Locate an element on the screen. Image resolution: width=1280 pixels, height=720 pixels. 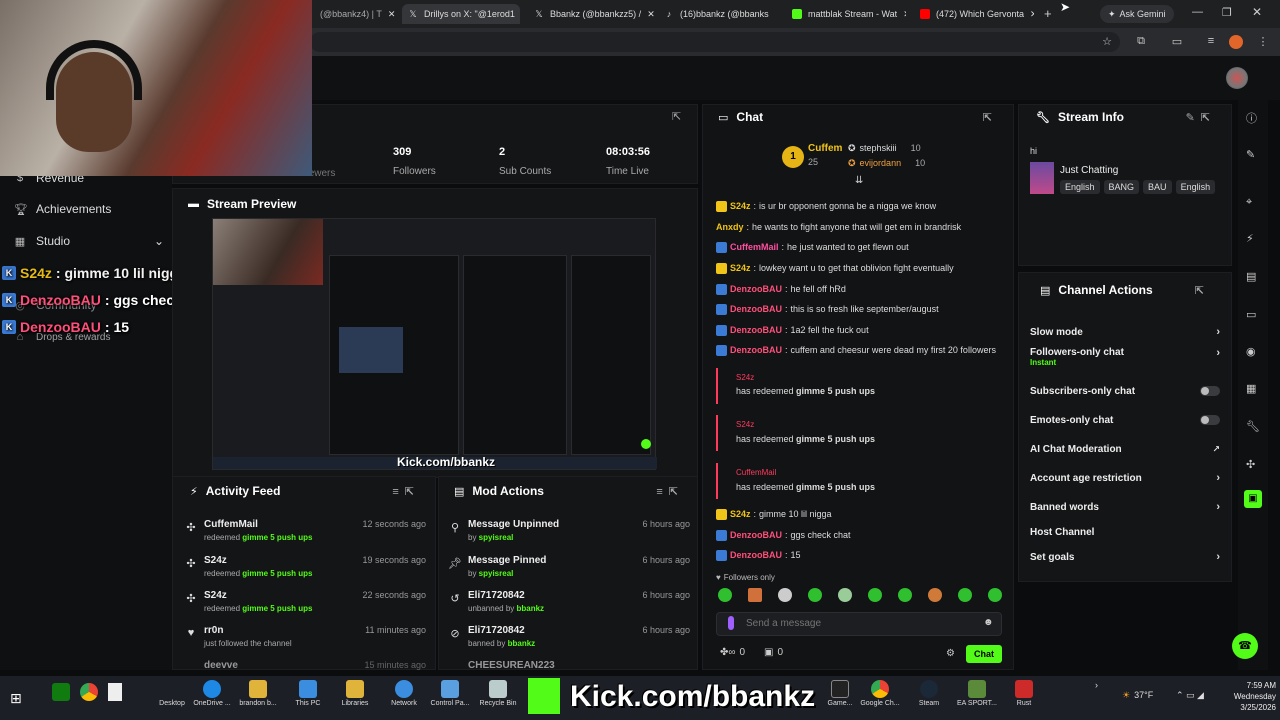
lightning-icon: ⚡︎ is located at coordinates (1250, 238).